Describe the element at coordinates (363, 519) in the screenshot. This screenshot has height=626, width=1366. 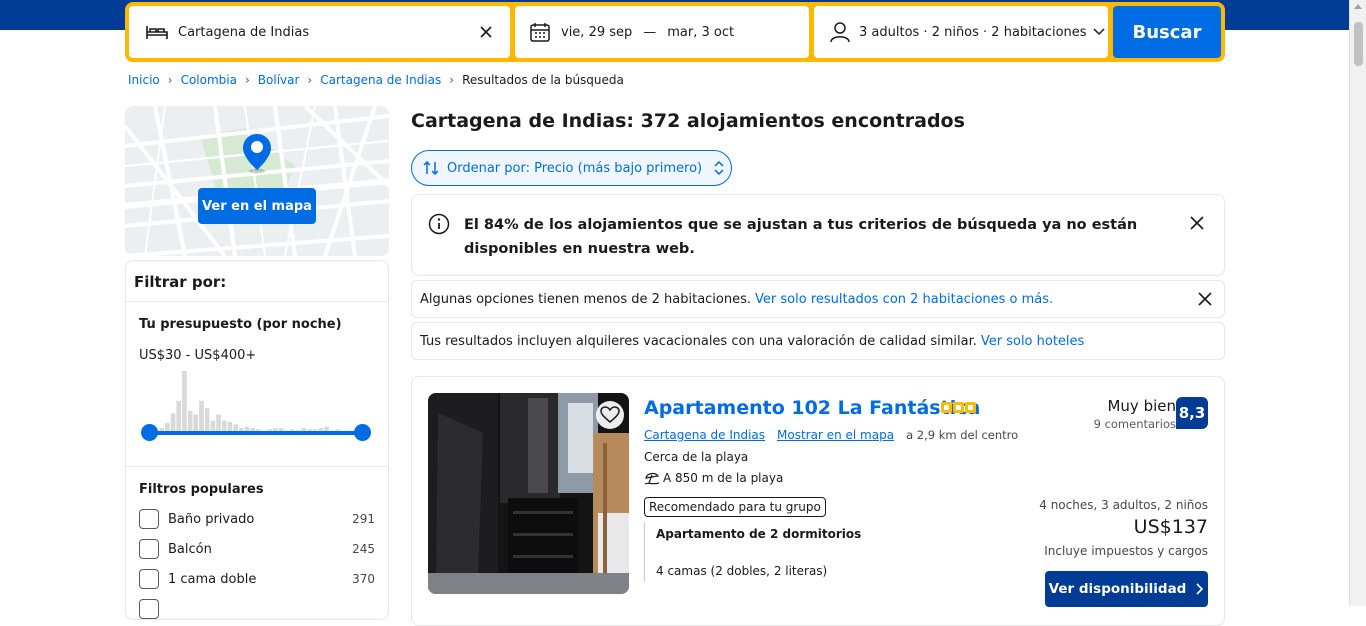
I see `filter-option-count: 291` at that location.